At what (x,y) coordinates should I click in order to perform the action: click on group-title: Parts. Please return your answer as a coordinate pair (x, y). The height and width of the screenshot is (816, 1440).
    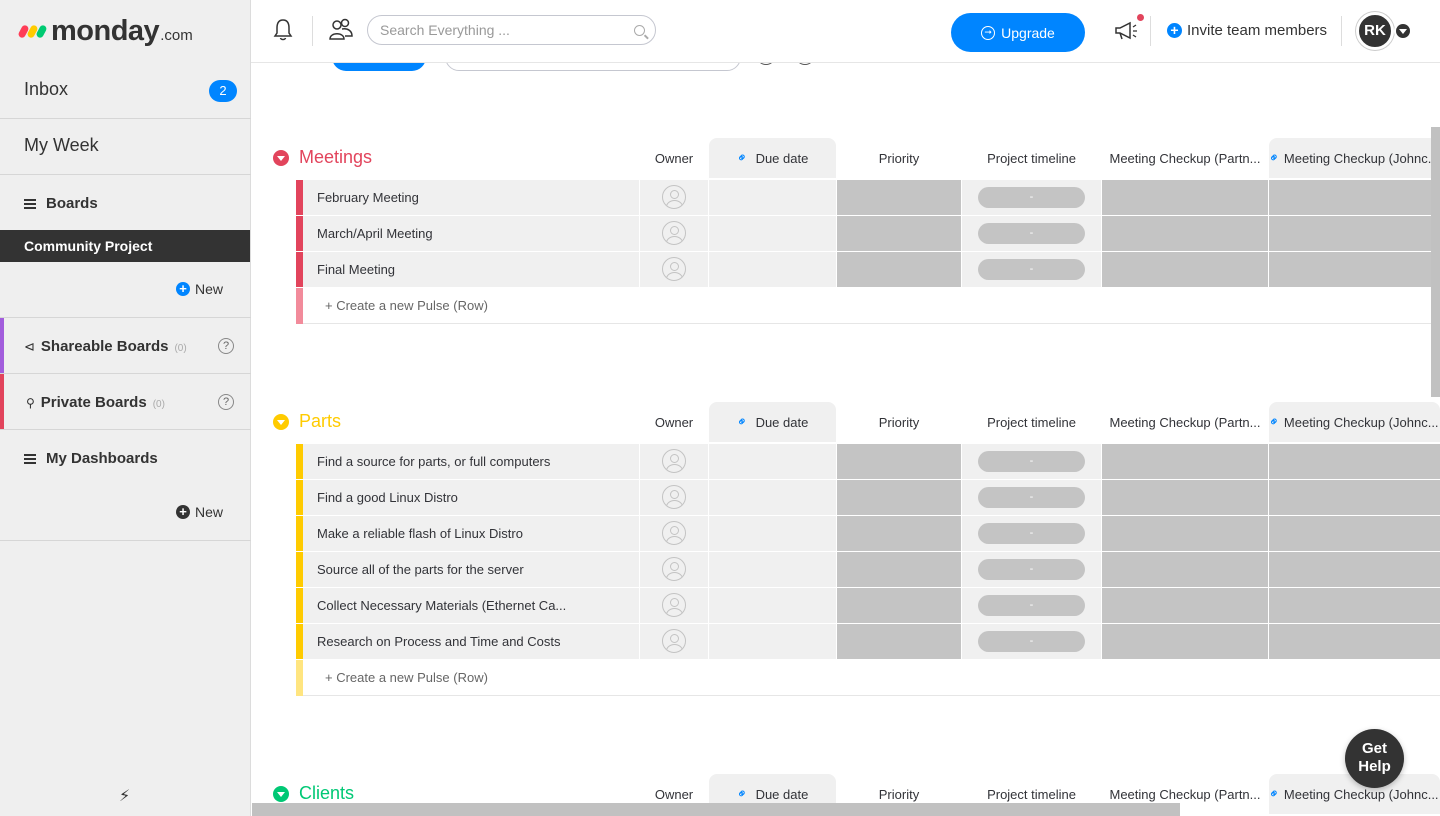
    Looking at the image, I should click on (320, 421).